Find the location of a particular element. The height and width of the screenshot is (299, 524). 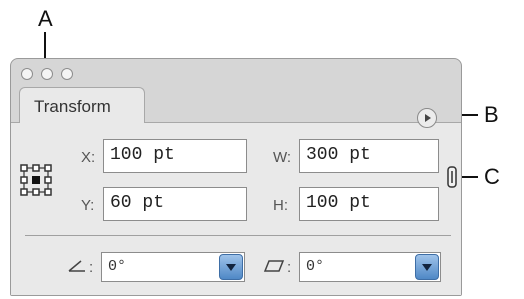

callout-c-label: C is located at coordinates (492, 176).